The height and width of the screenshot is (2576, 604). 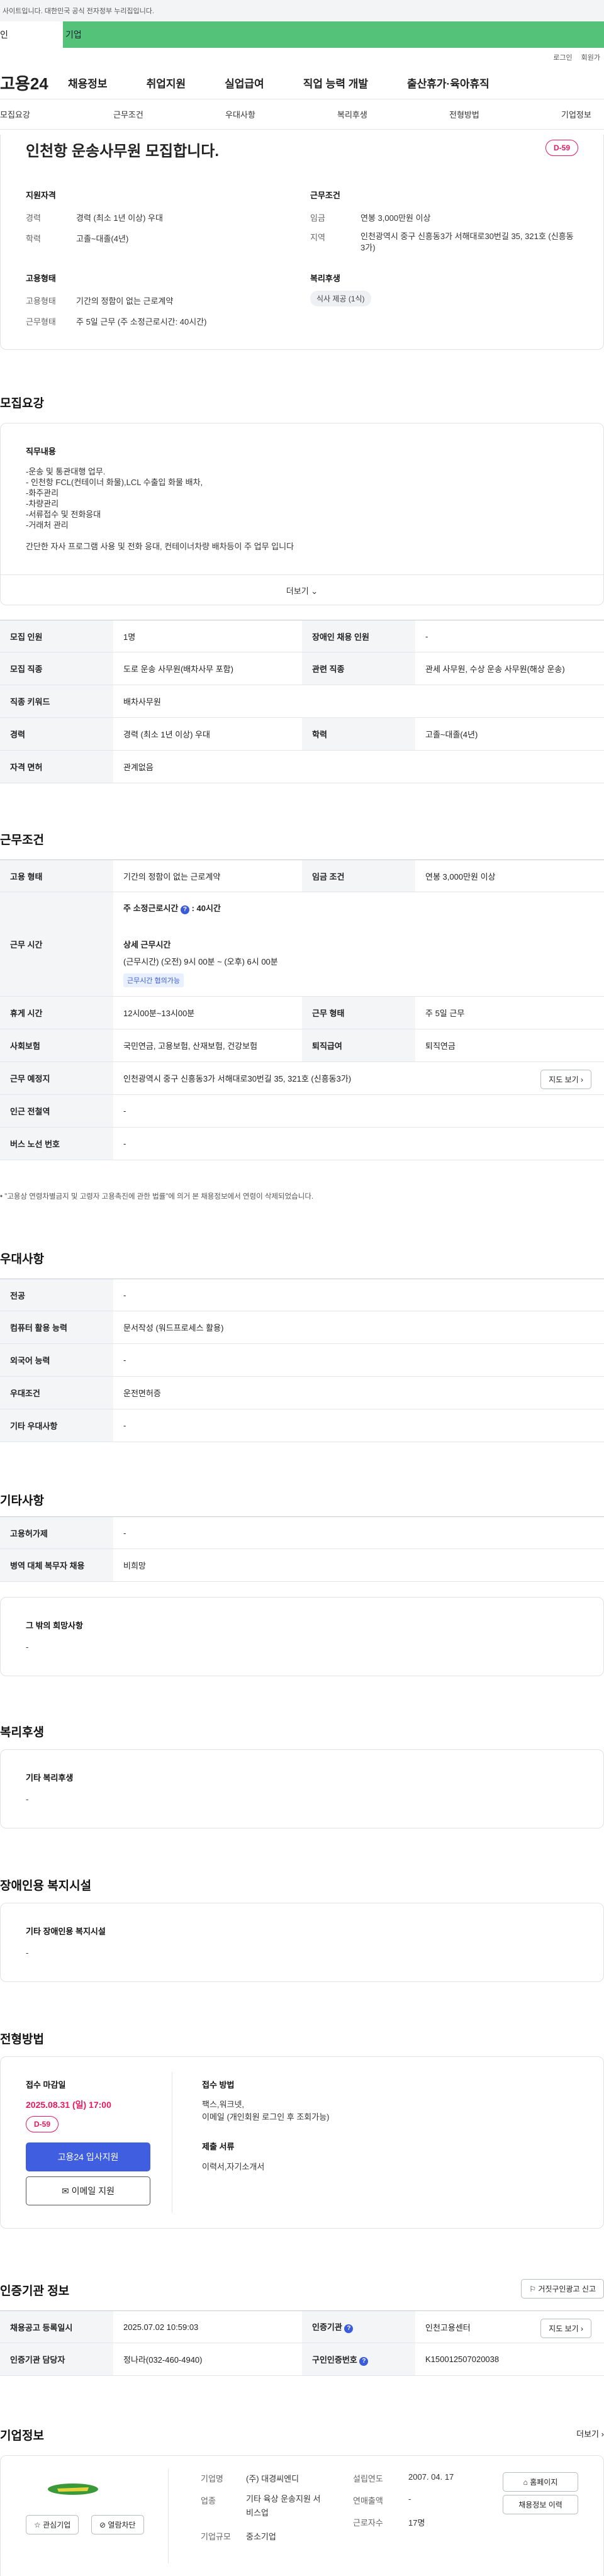 What do you see at coordinates (540, 2482) in the screenshot?
I see `homepage-button: ⌂ 홈페이지` at bounding box center [540, 2482].